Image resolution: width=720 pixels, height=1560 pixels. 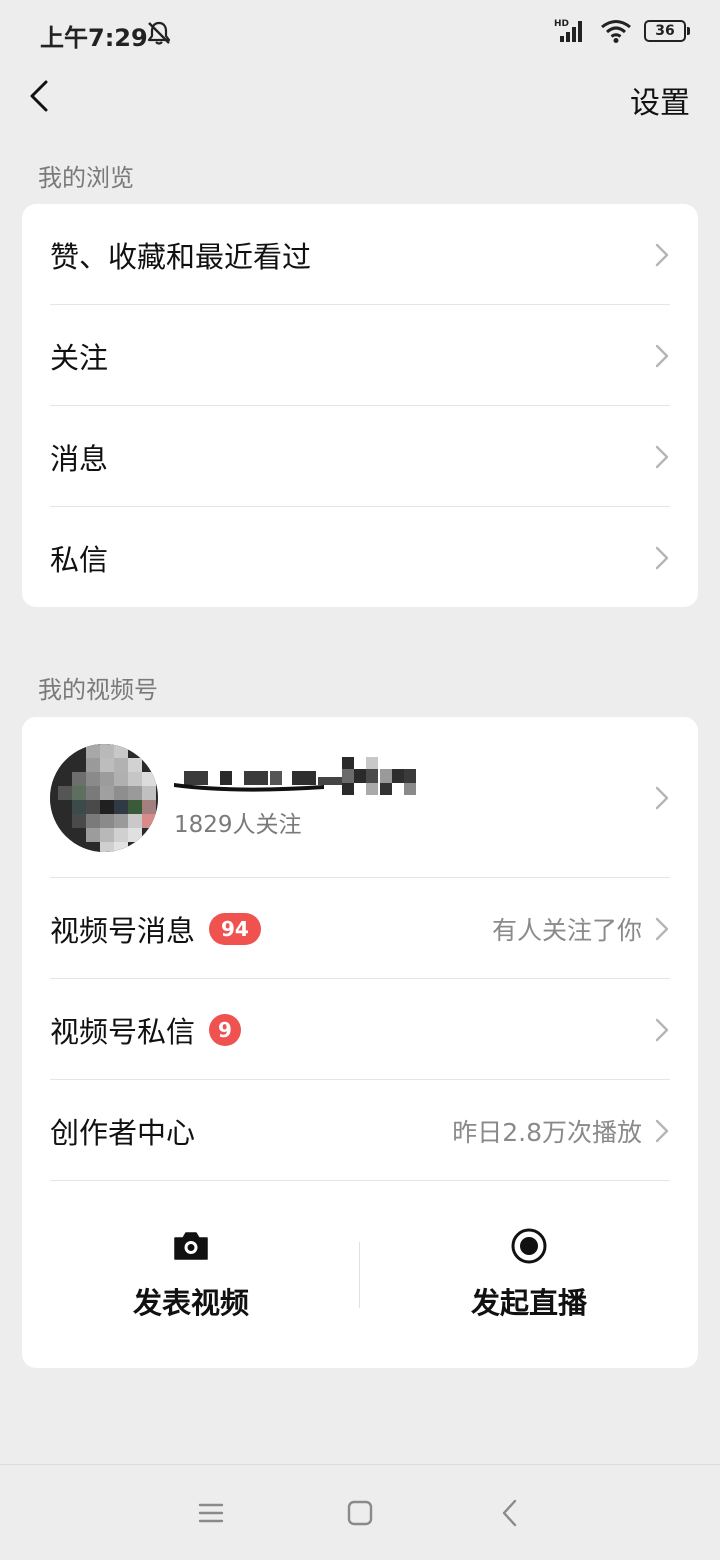 I want to click on status-right: HD 36, so click(x=622, y=31).